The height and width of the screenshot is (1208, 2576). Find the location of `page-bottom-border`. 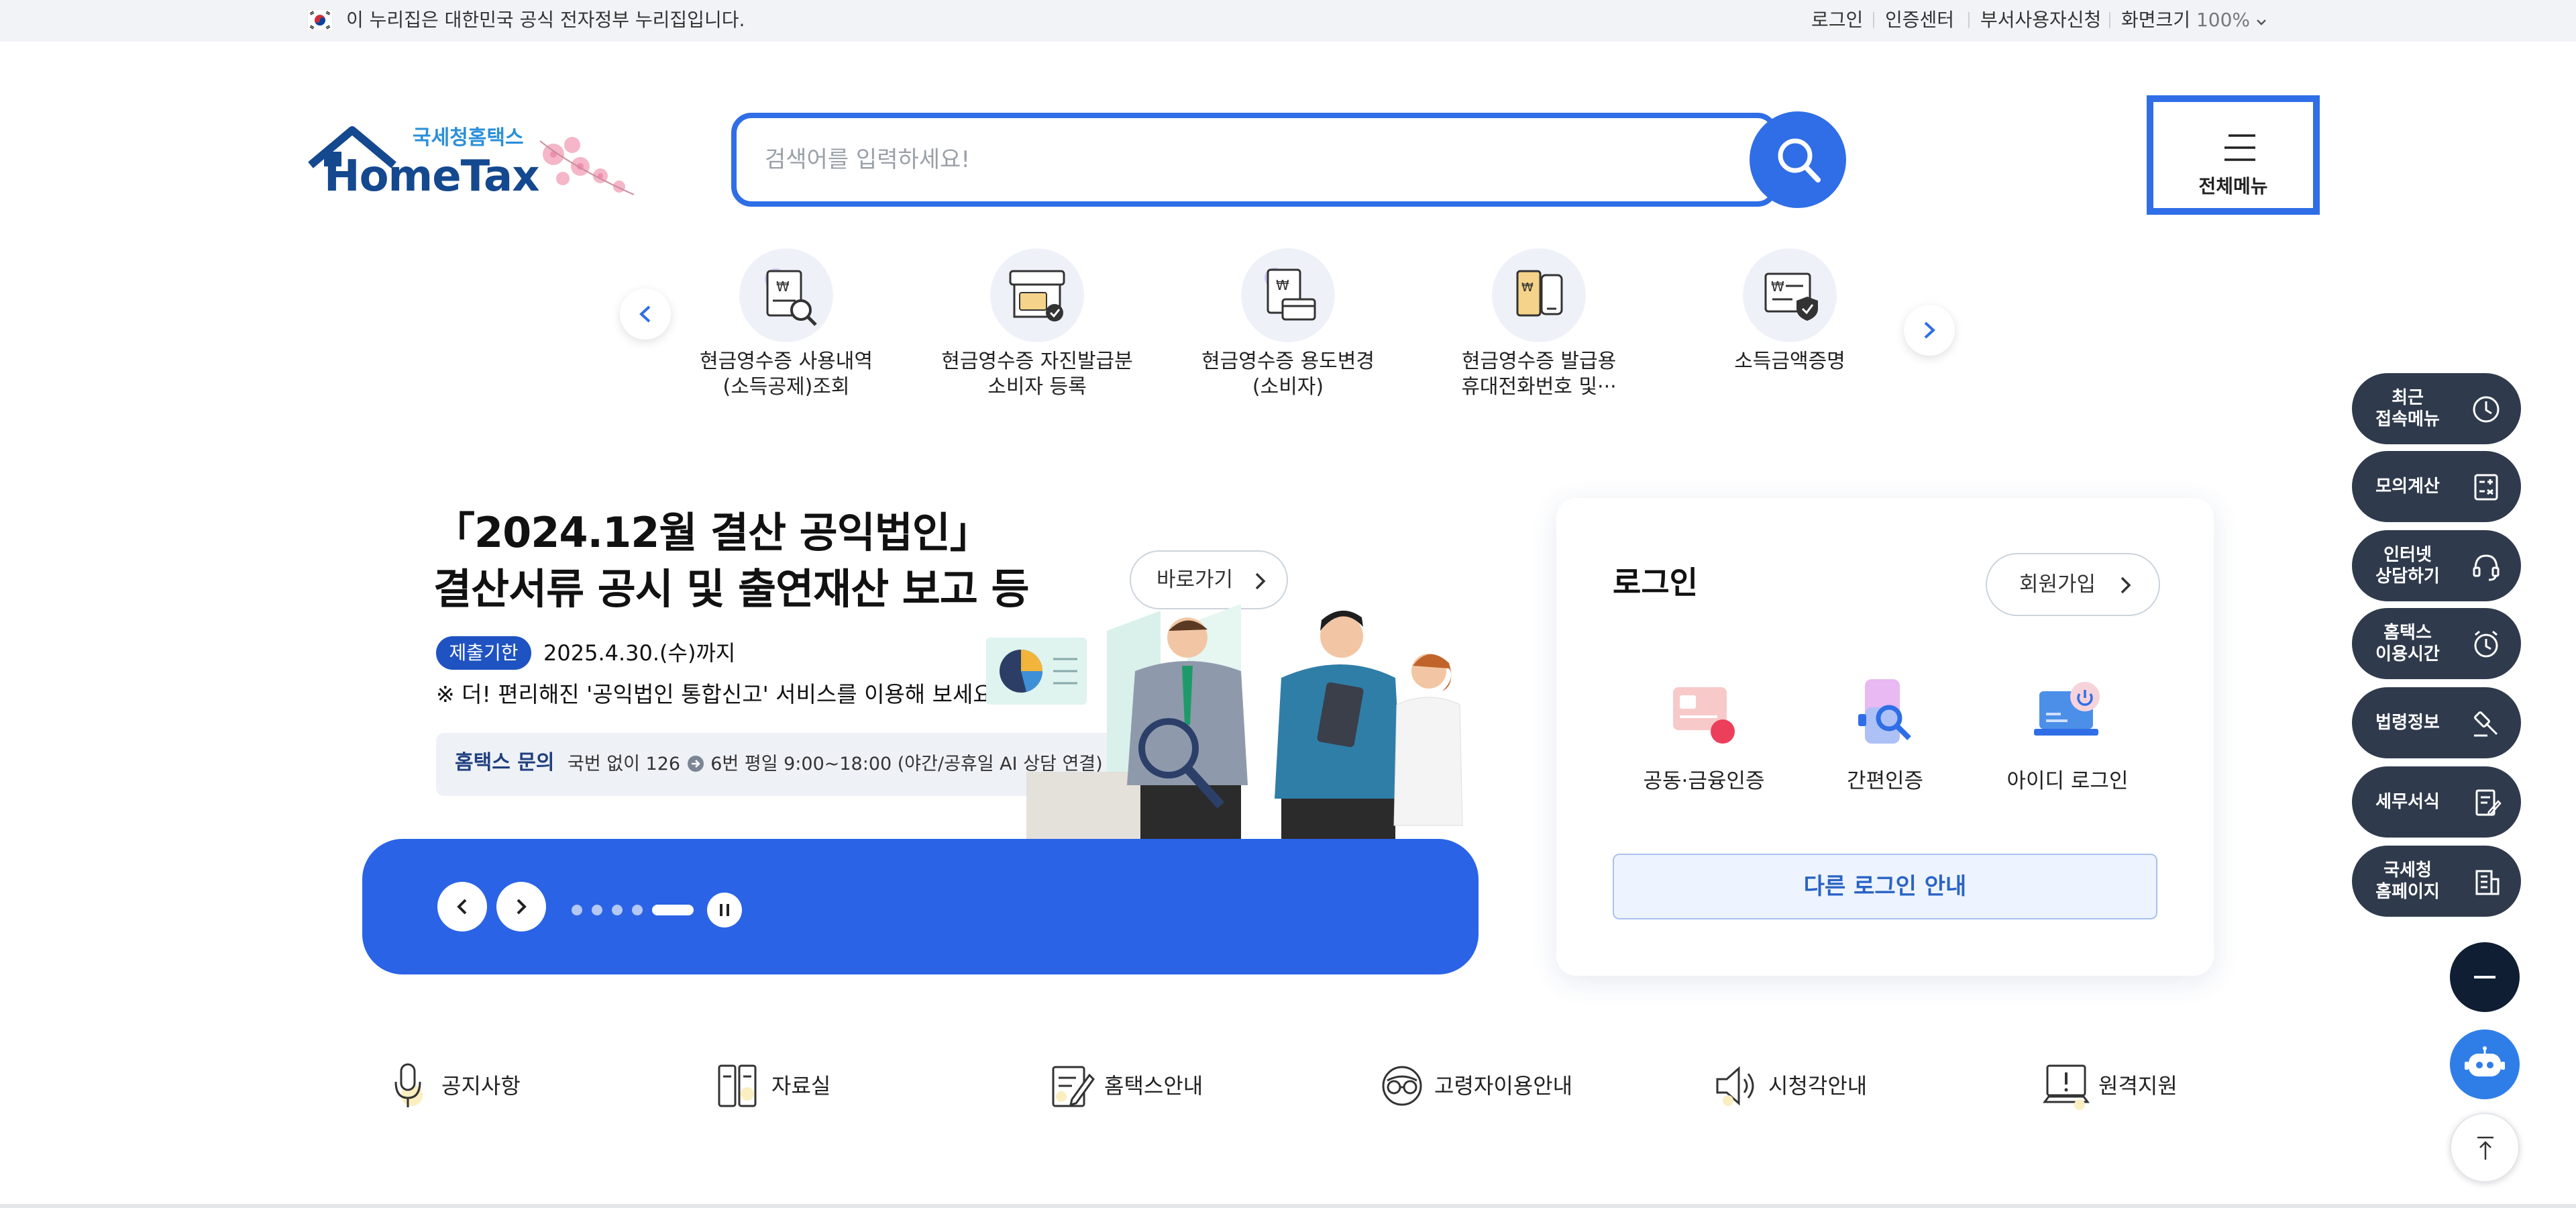

page-bottom-border is located at coordinates (1288, 1206).